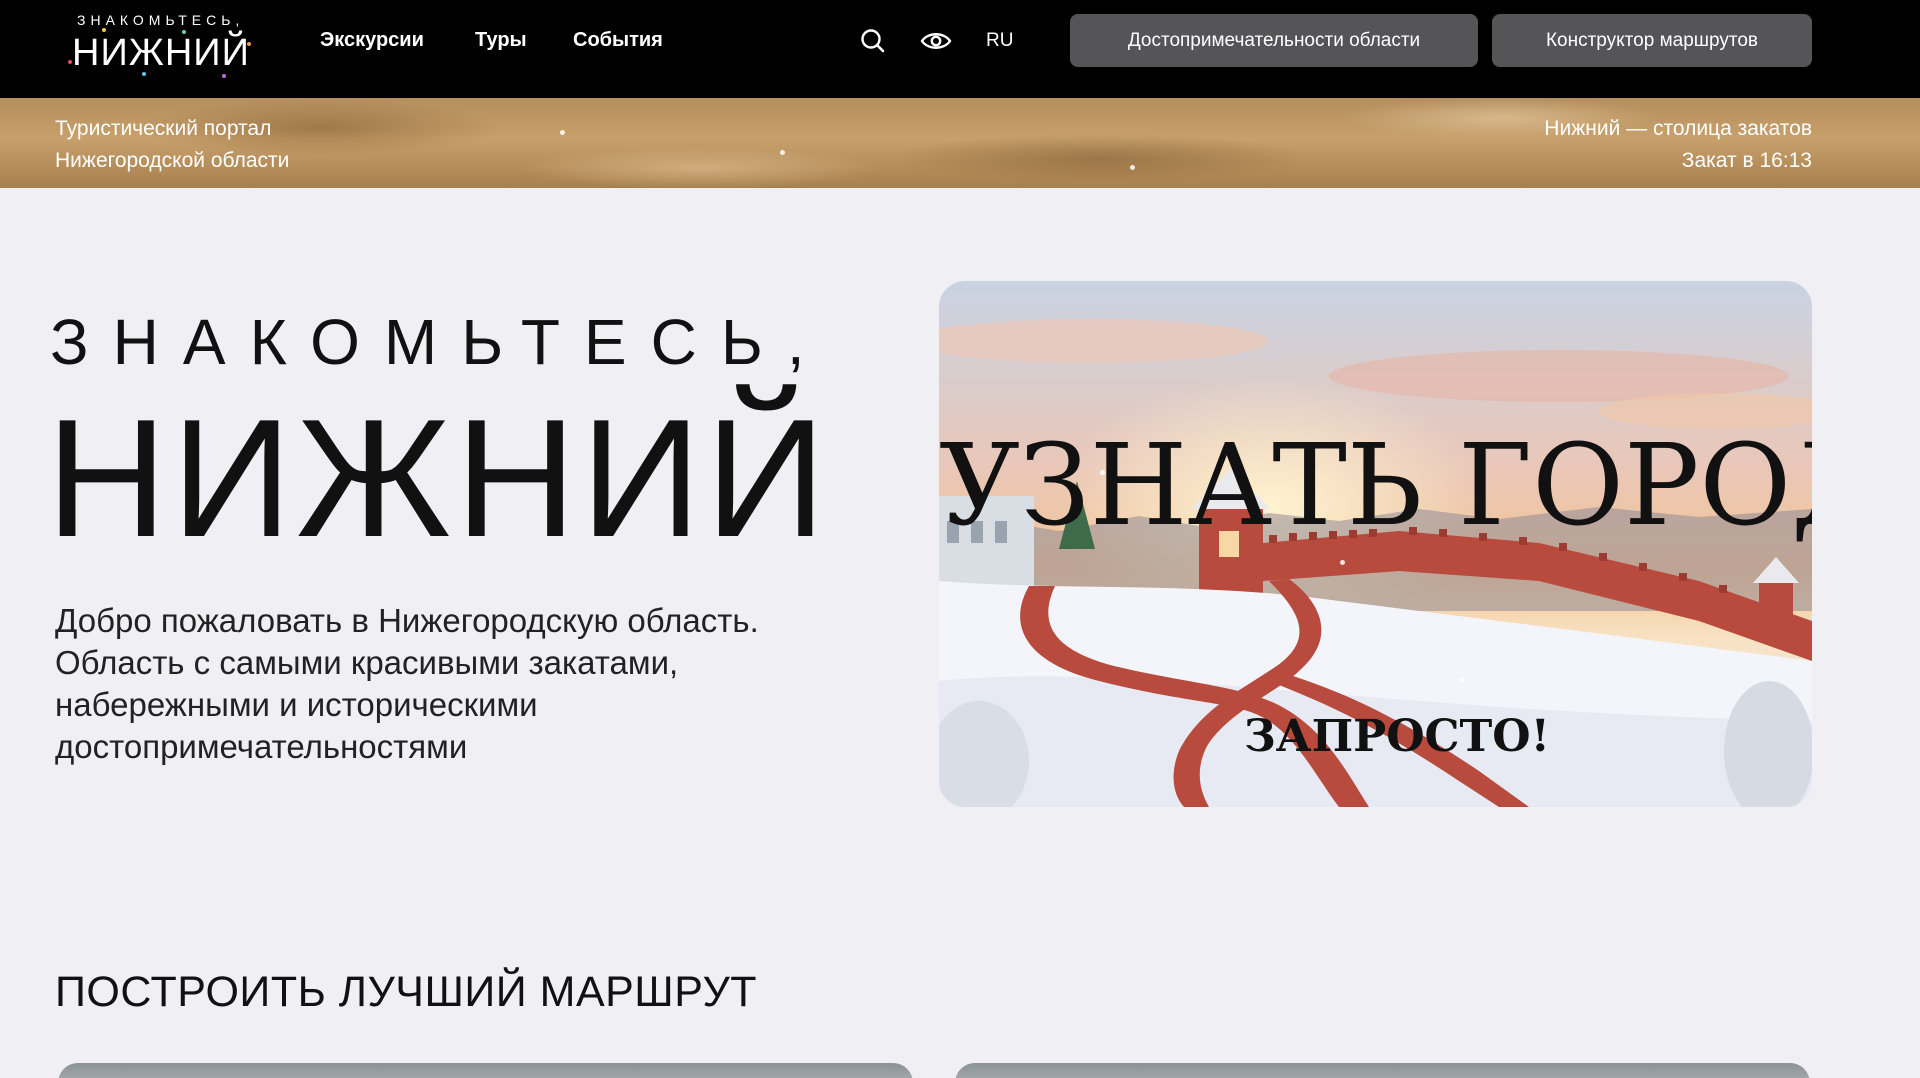 Image resolution: width=1920 pixels, height=1078 pixels. What do you see at coordinates (1274, 40) in the screenshot?
I see `attractions-button: Достопримечательности области` at bounding box center [1274, 40].